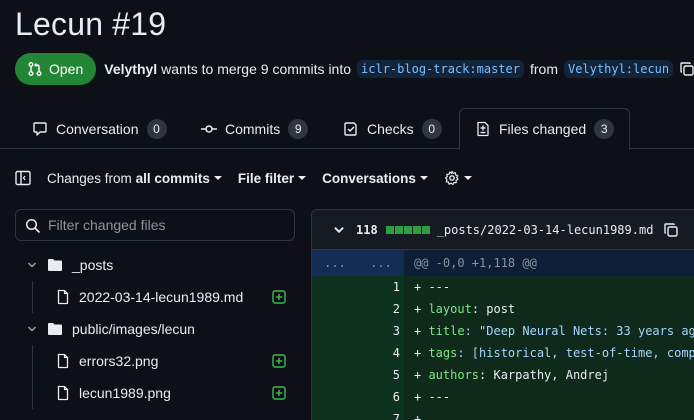  I want to click on line-number: 1, so click(381, 287).